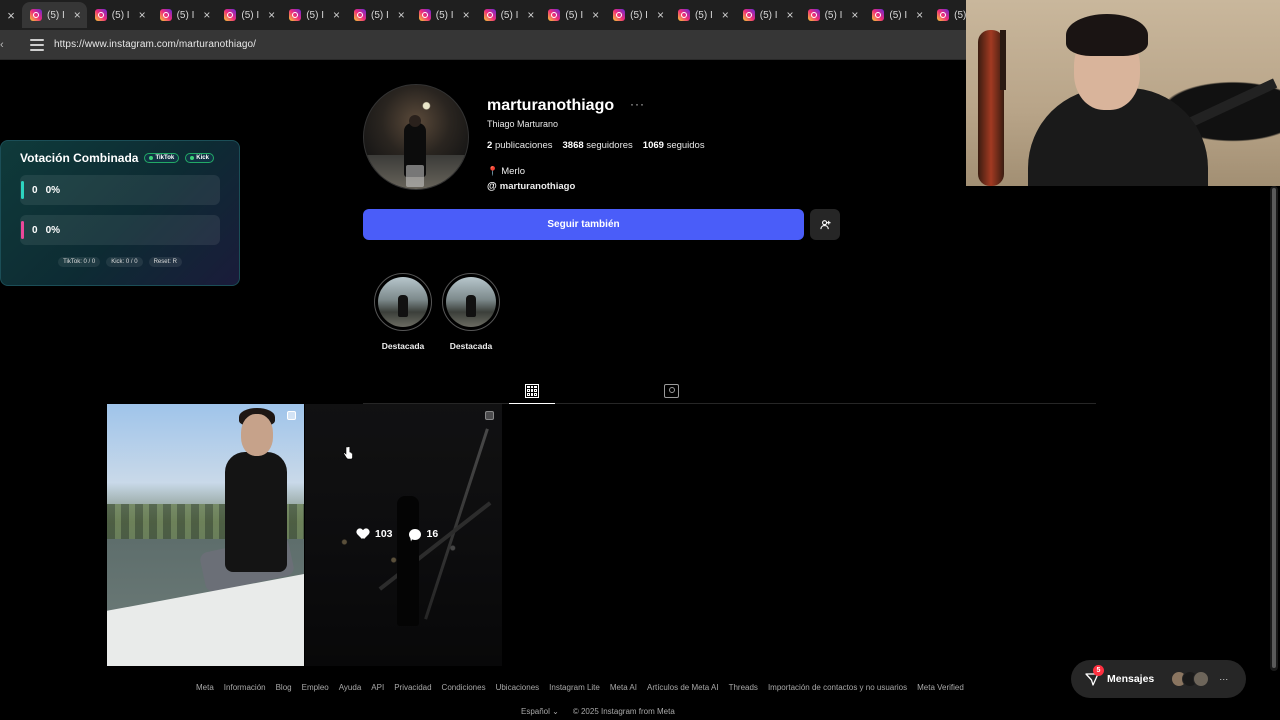 Image resolution: width=1280 pixels, height=720 pixels. What do you see at coordinates (1274, 428) in the screenshot?
I see `page-scrollbar` at bounding box center [1274, 428].